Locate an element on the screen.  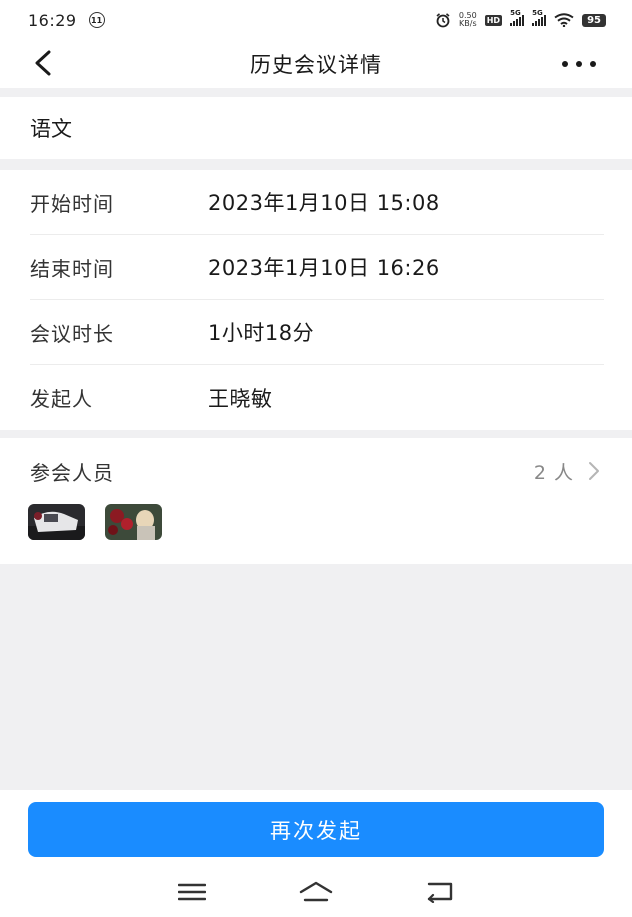
bottom-area: 再次发起 is located at coordinates (316, 853).